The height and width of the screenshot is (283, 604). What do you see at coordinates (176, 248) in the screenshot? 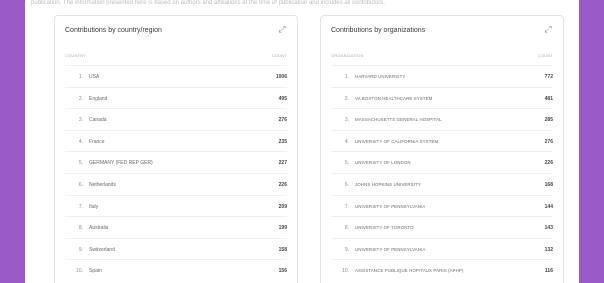
I see `list-item: 9. Switzerland 158` at bounding box center [176, 248].